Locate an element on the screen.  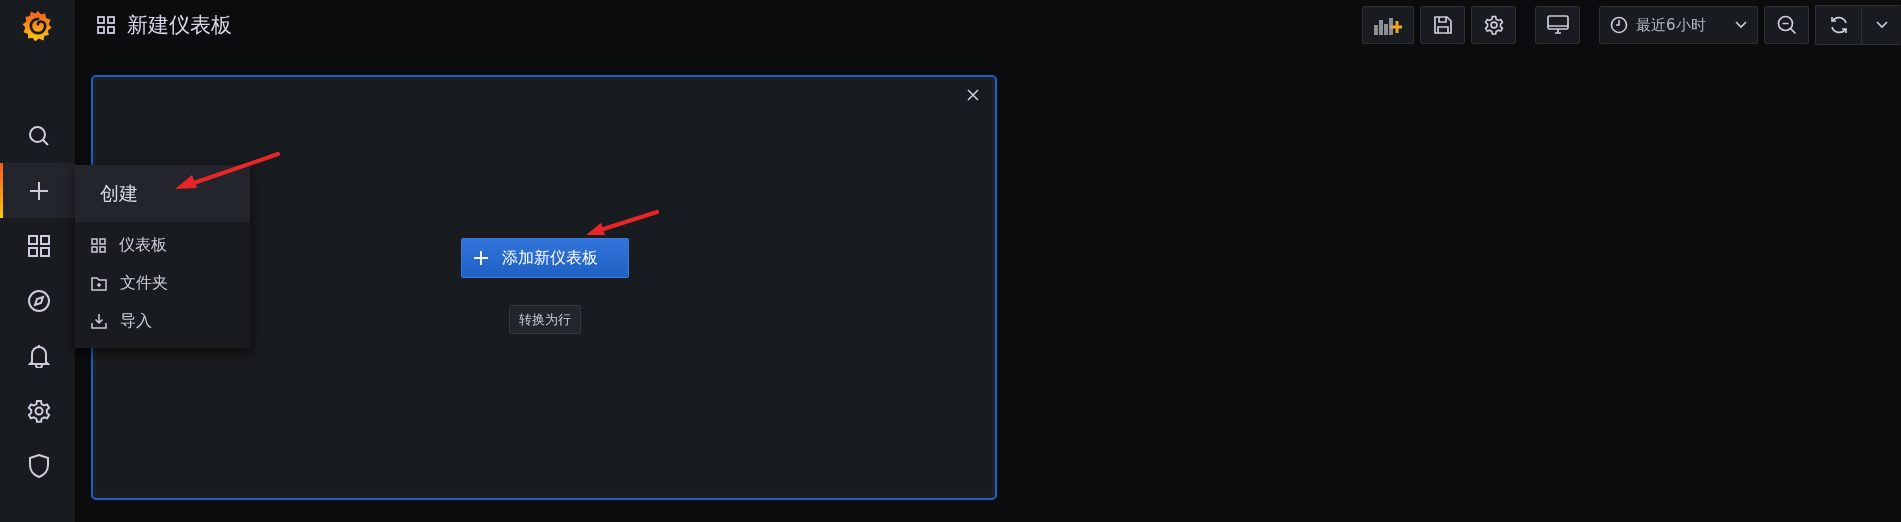
settings-button is located at coordinates (1493, 25).